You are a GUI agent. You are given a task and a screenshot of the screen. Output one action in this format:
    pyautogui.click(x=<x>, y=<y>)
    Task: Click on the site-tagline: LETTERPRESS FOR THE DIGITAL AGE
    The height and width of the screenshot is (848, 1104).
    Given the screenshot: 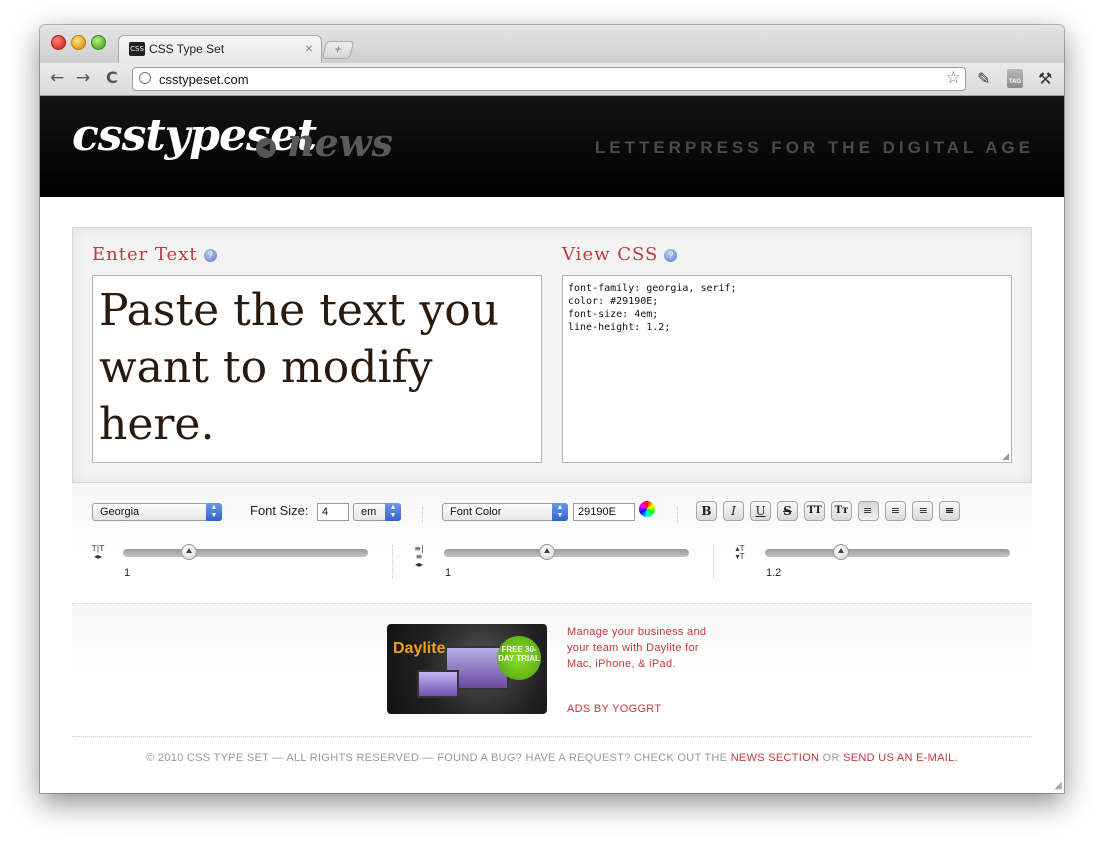 What is the action you would take?
    pyautogui.click(x=814, y=147)
    